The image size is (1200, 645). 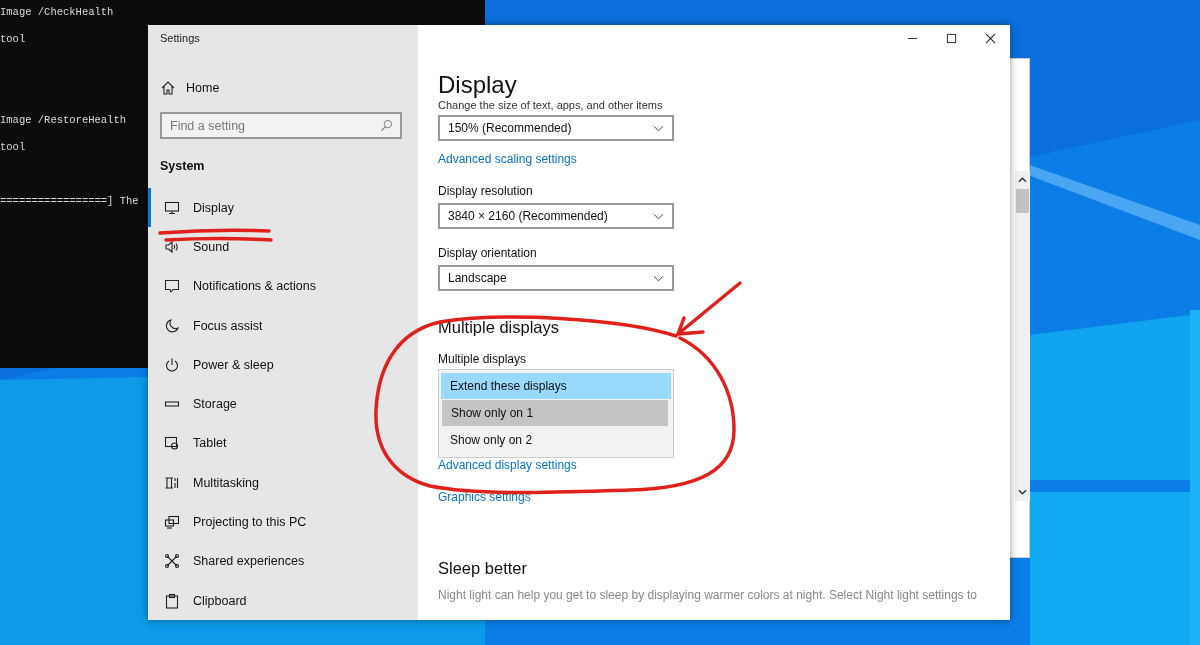 What do you see at coordinates (507, 159) in the screenshot?
I see `scaling-link: Advanced scaling settings` at bounding box center [507, 159].